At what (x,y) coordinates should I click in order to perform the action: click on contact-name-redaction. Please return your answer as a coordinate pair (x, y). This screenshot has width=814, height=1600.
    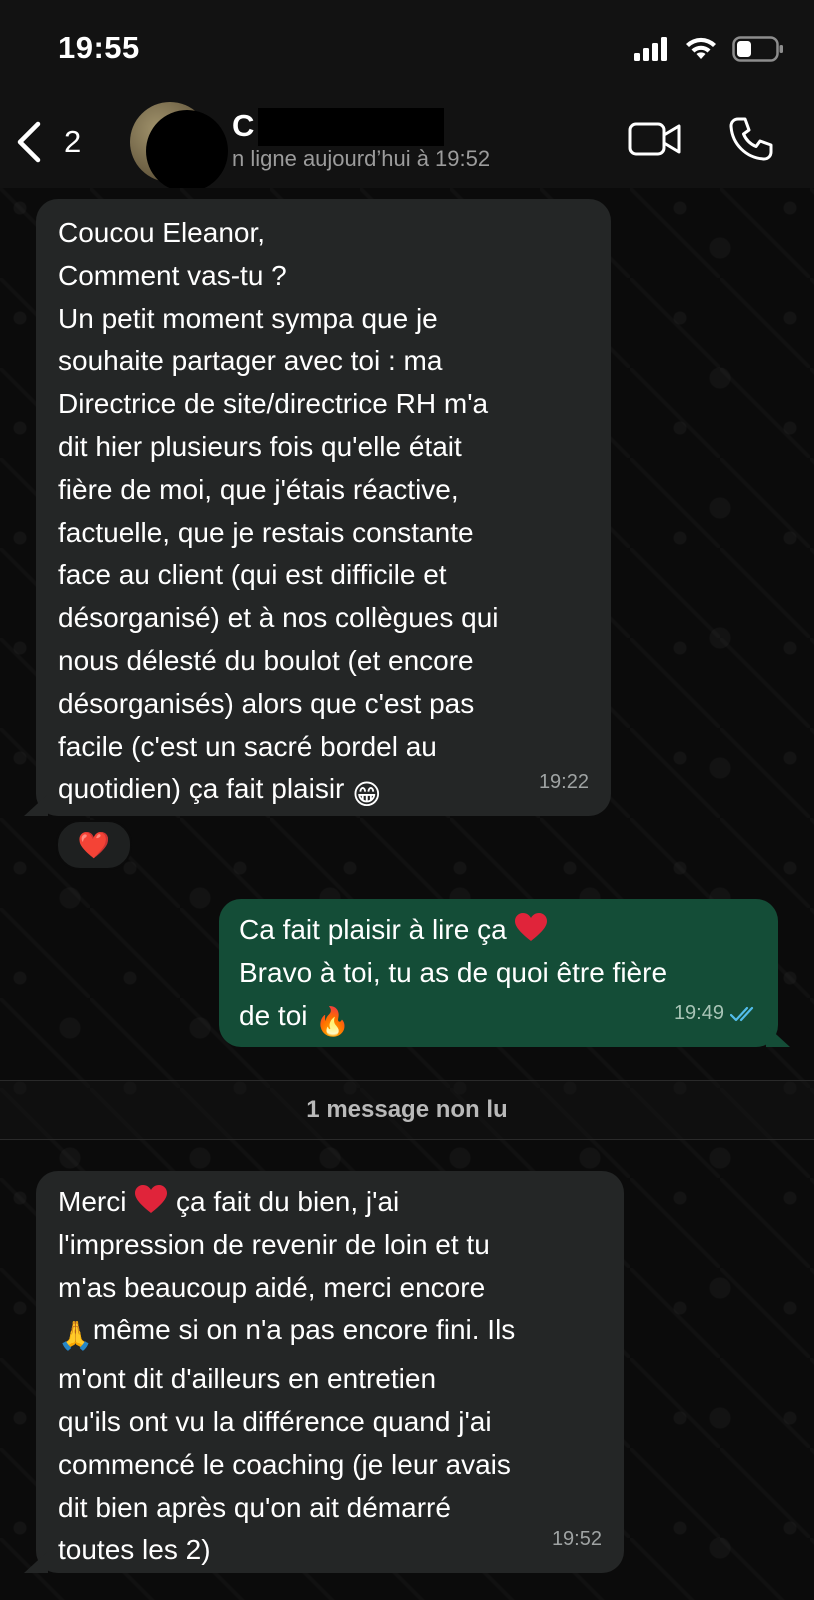
    Looking at the image, I should click on (351, 127).